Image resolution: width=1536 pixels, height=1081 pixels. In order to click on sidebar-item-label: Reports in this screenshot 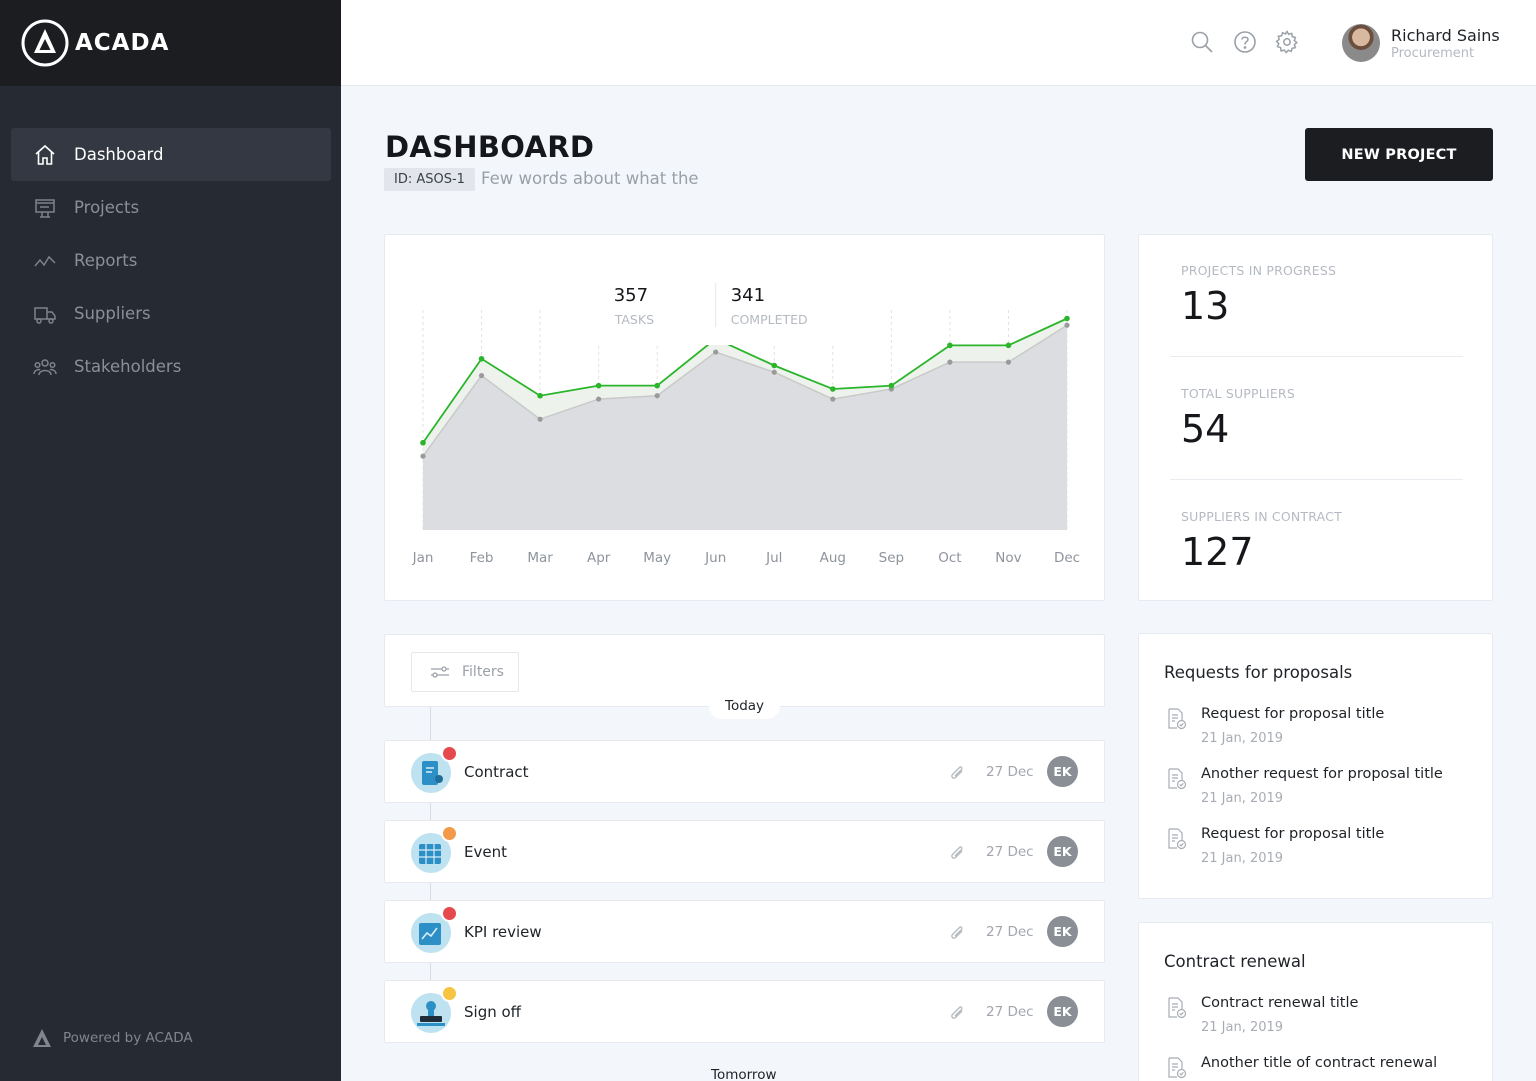, I will do `click(106, 260)`.